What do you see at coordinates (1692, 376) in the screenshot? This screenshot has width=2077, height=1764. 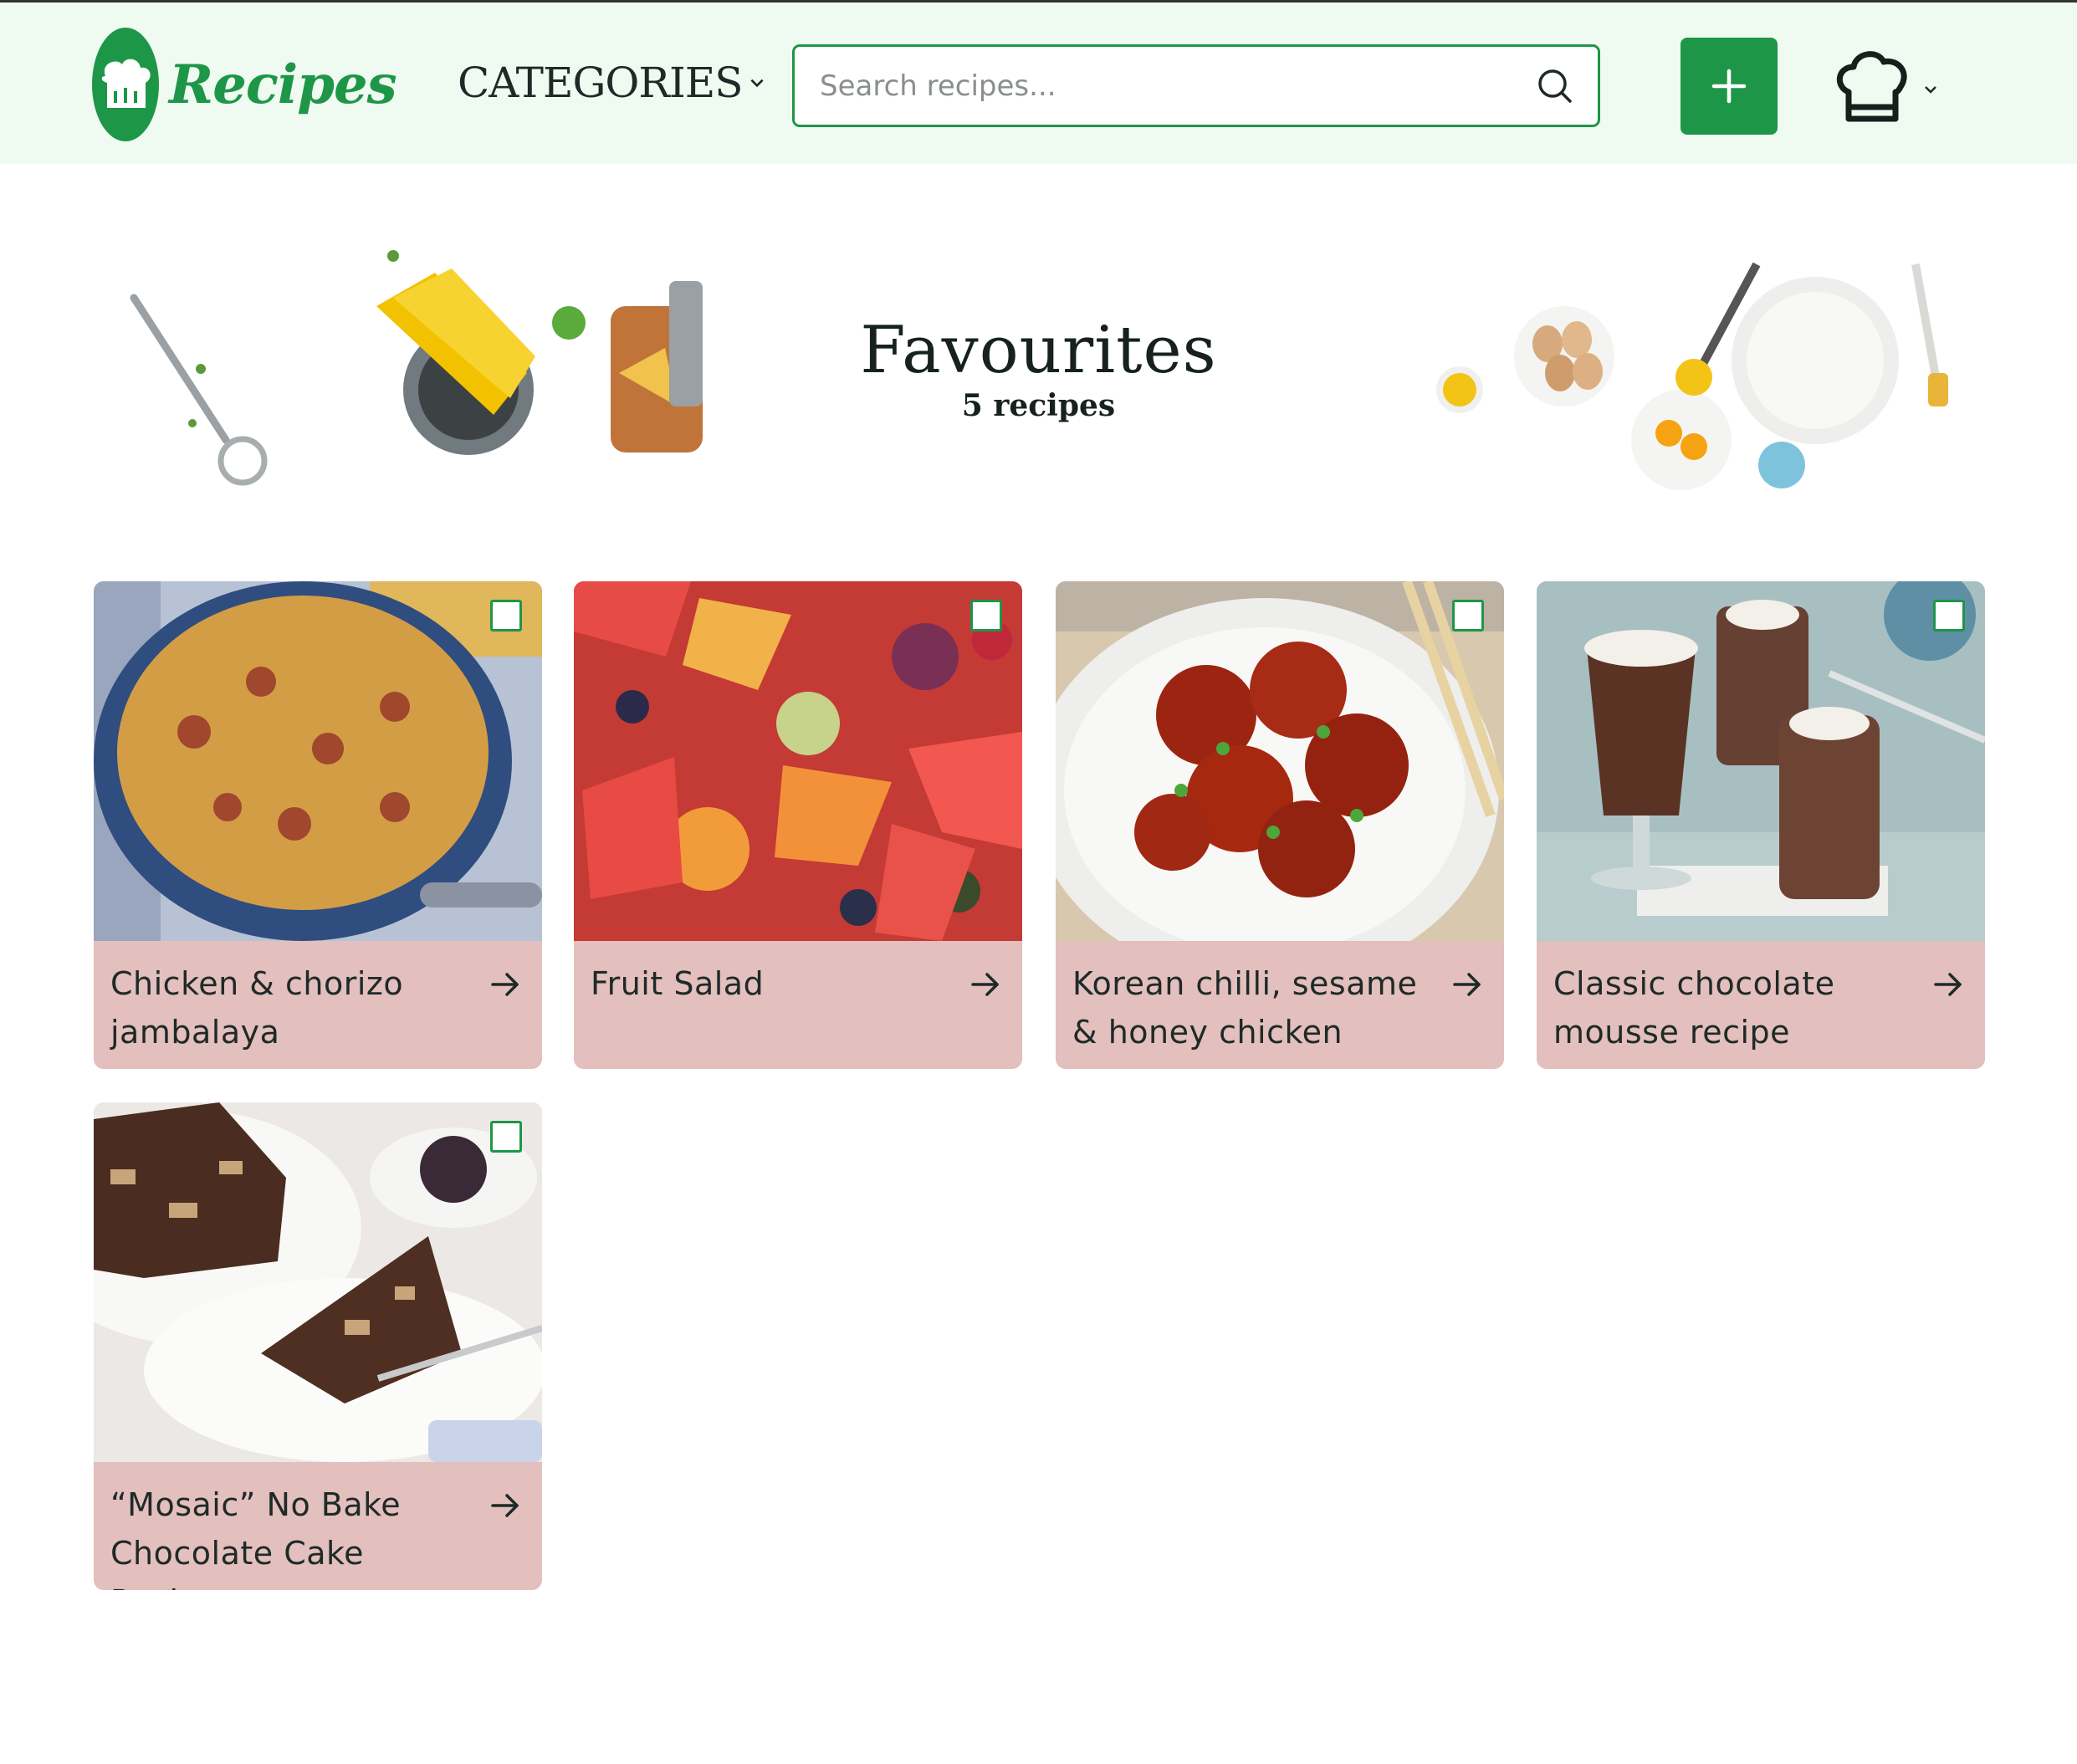 I see `baking-ingredients-icon` at bounding box center [1692, 376].